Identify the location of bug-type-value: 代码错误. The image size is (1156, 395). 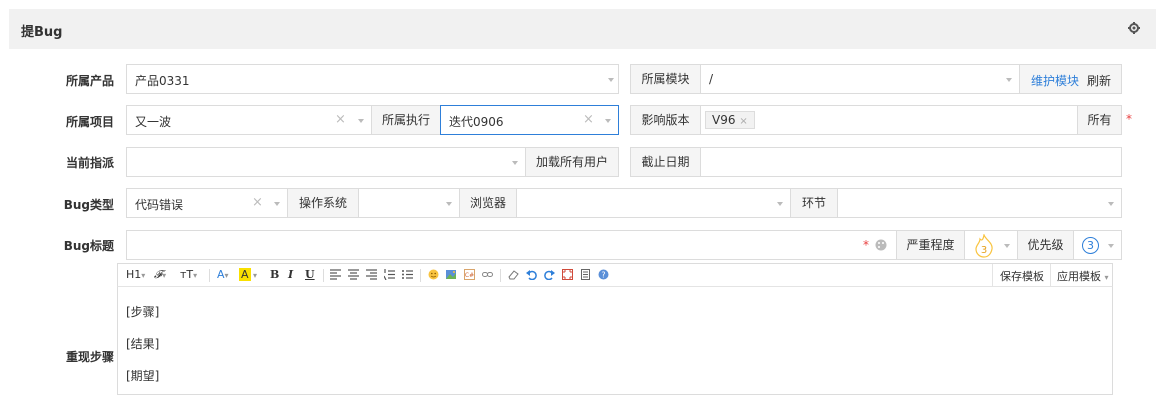
(159, 205).